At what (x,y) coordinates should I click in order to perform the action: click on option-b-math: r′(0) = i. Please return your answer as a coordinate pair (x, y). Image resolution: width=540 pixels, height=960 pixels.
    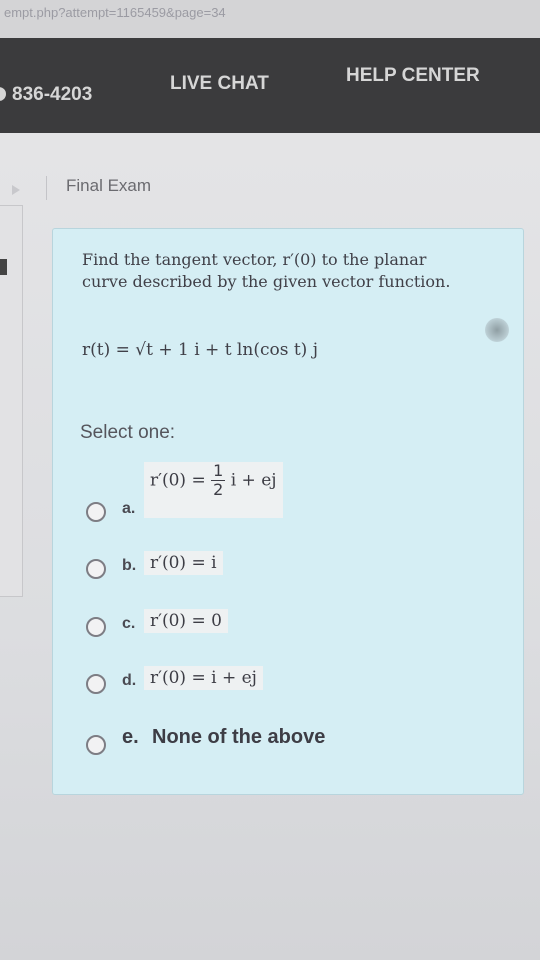
    Looking at the image, I should click on (183, 563).